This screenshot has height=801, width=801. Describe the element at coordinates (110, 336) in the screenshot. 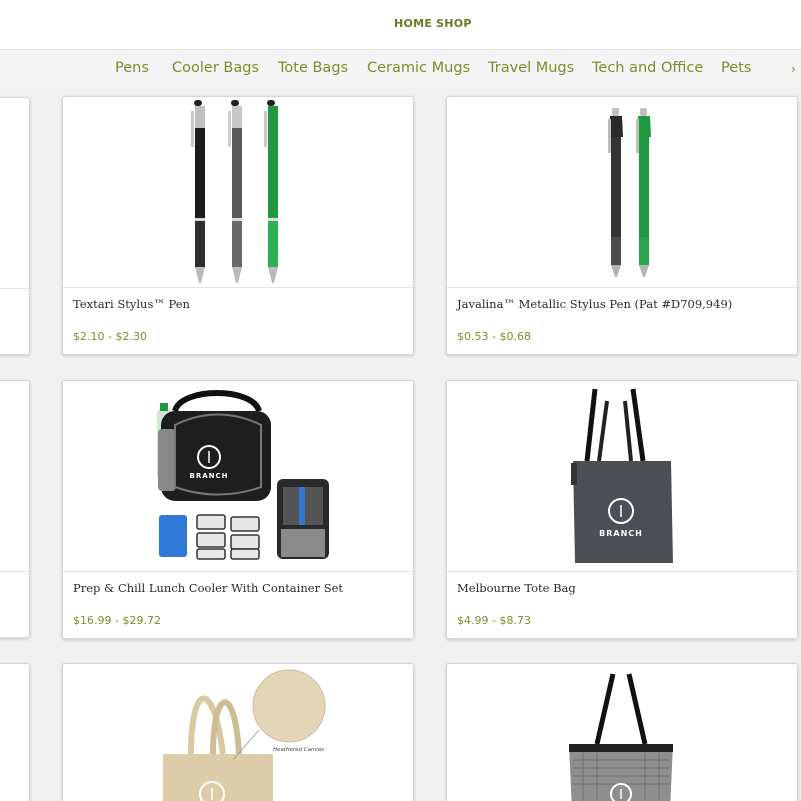

I see `product-price: $2.10 - $2.30` at that location.